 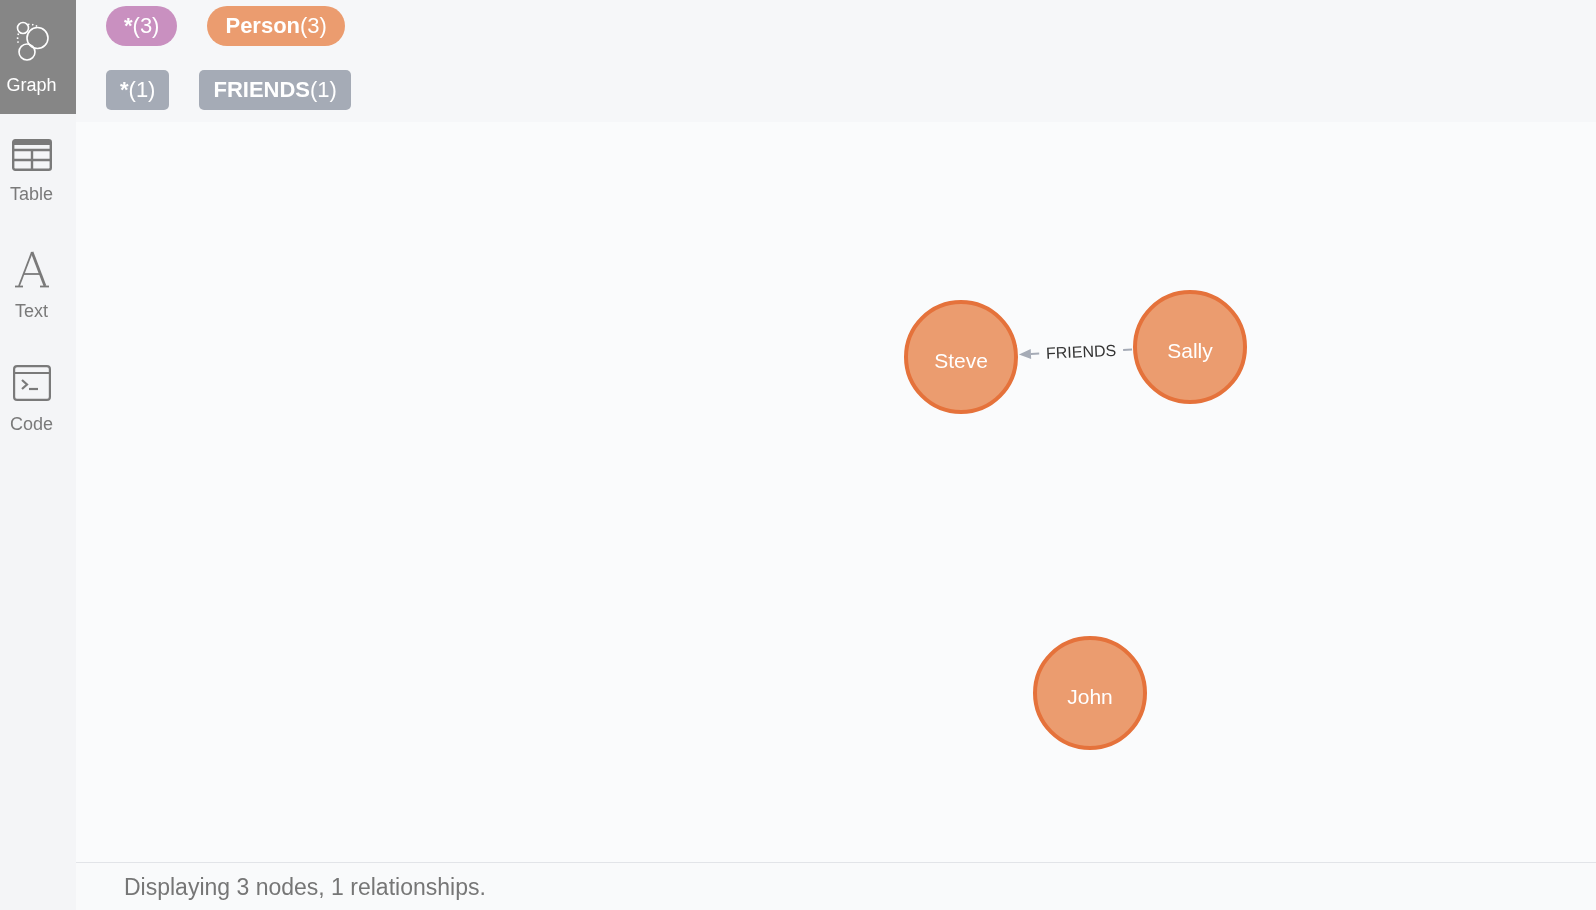 I want to click on sidebar-item: Code, so click(x=38, y=399).